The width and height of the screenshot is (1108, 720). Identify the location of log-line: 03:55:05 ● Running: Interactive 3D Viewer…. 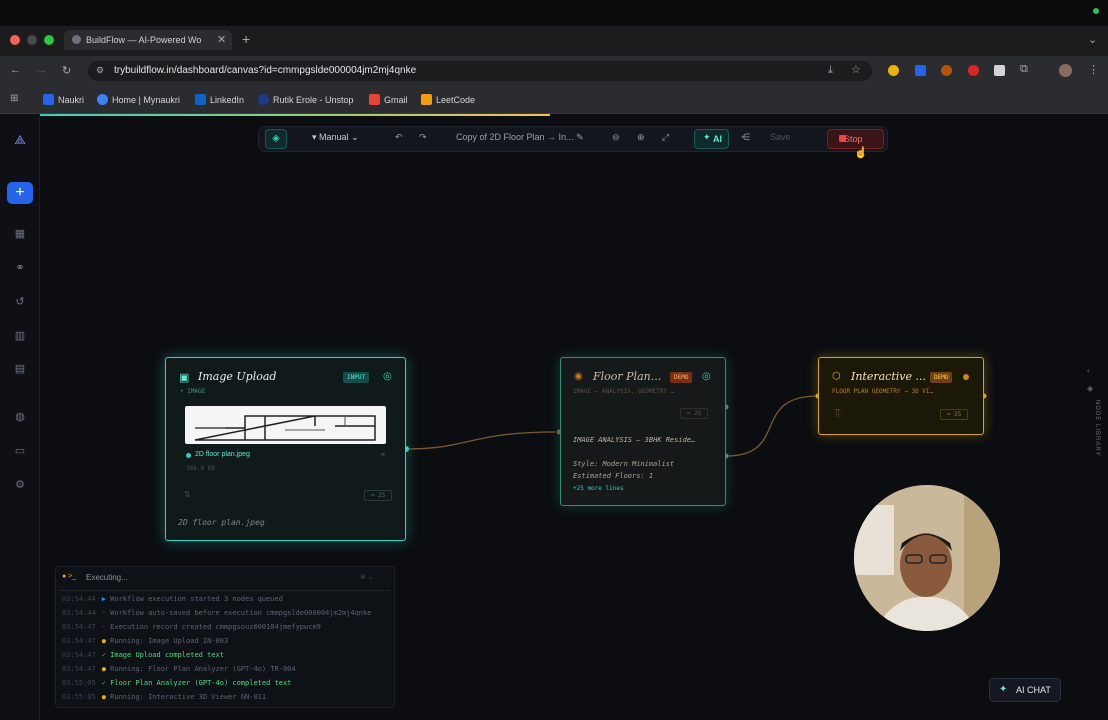
(164, 697).